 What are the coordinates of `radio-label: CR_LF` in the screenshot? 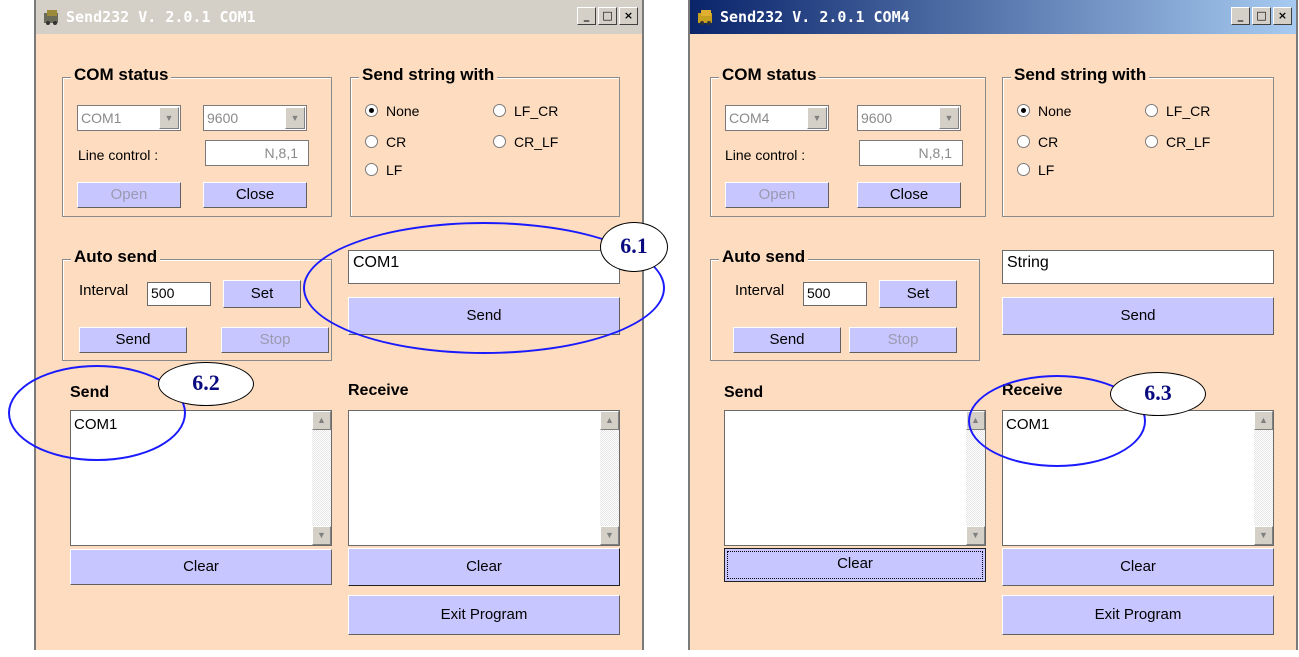 It's located at (1188, 142).